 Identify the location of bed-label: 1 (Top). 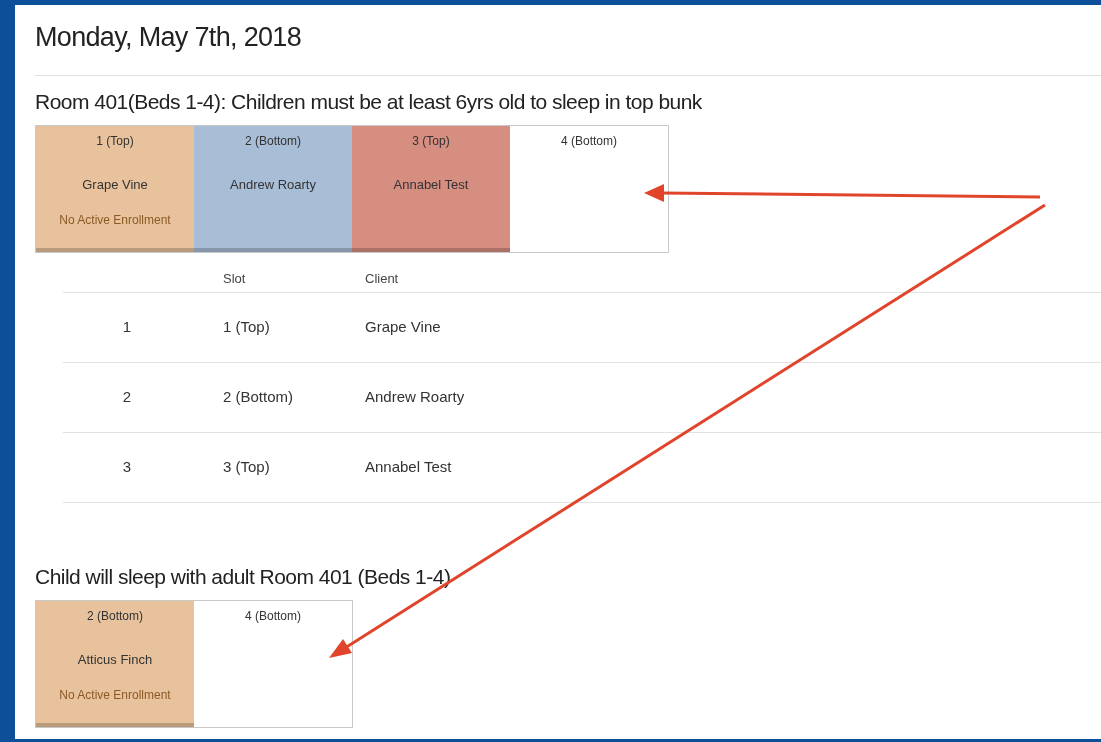
(115, 141).